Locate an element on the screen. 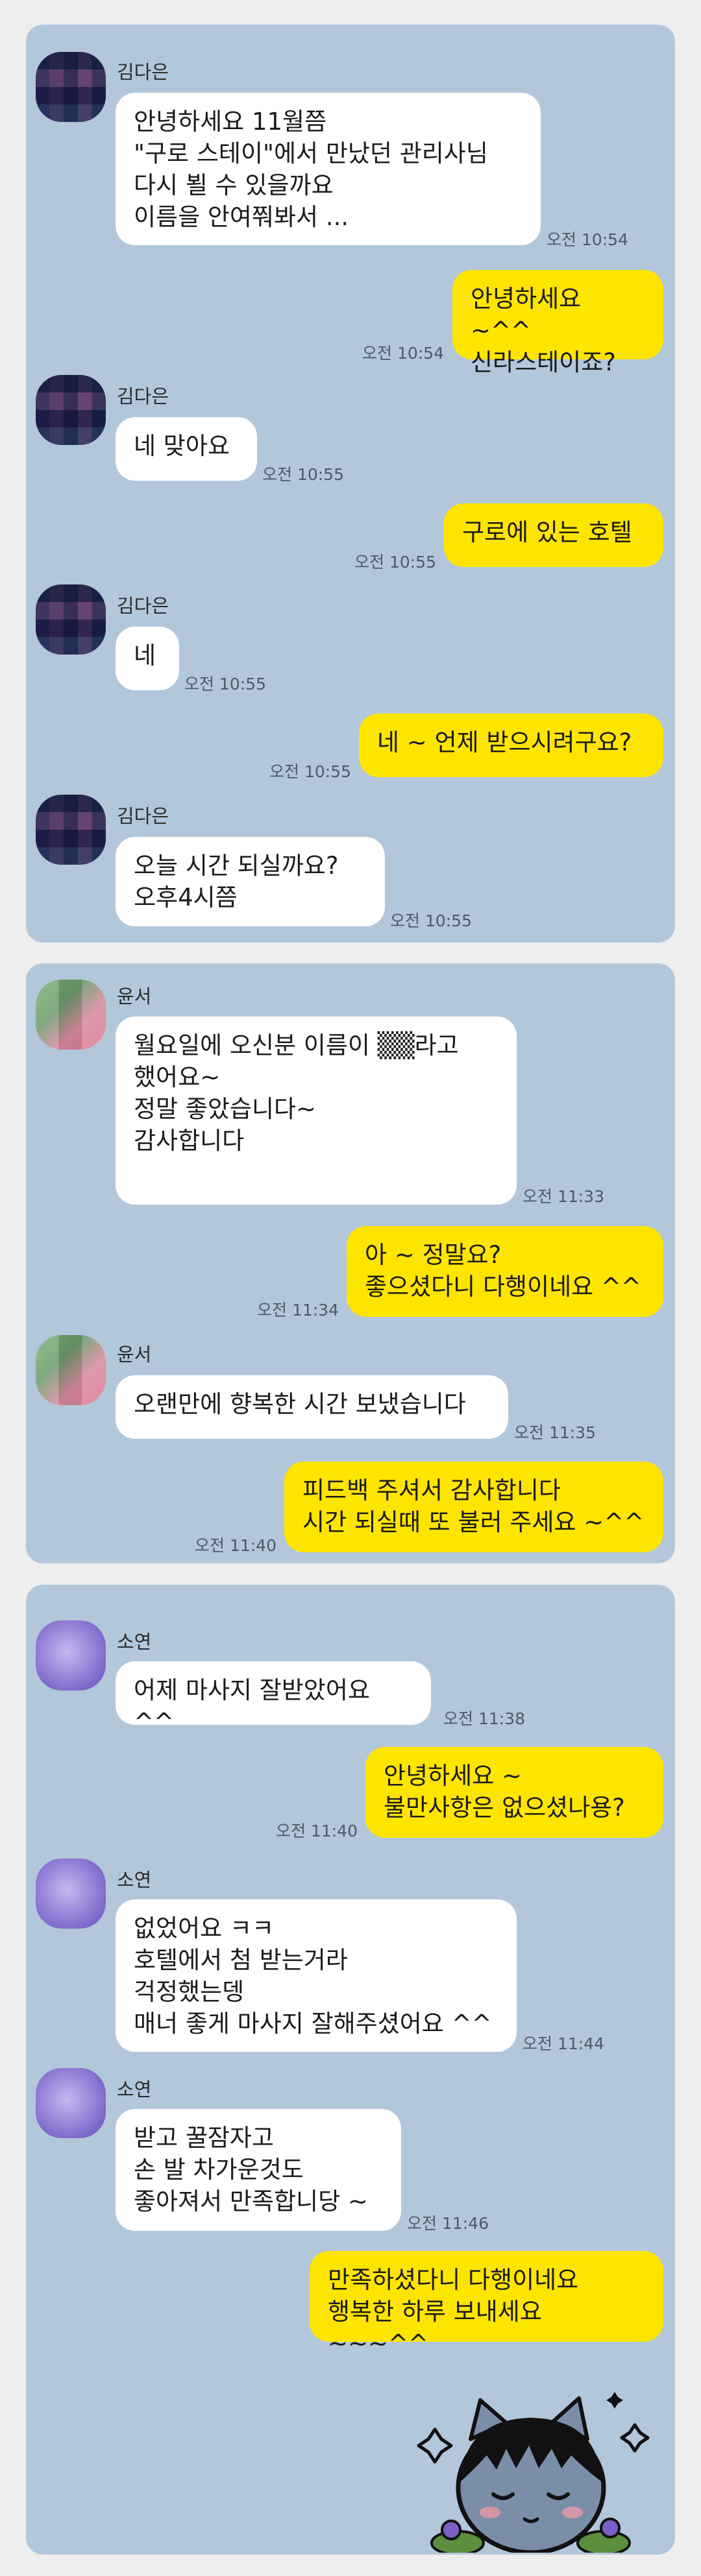 Image resolution: width=701 pixels, height=2576 pixels. message-bubble-incoming: 오랜만에 향복한 시간 보냈습니다 is located at coordinates (312, 1407).